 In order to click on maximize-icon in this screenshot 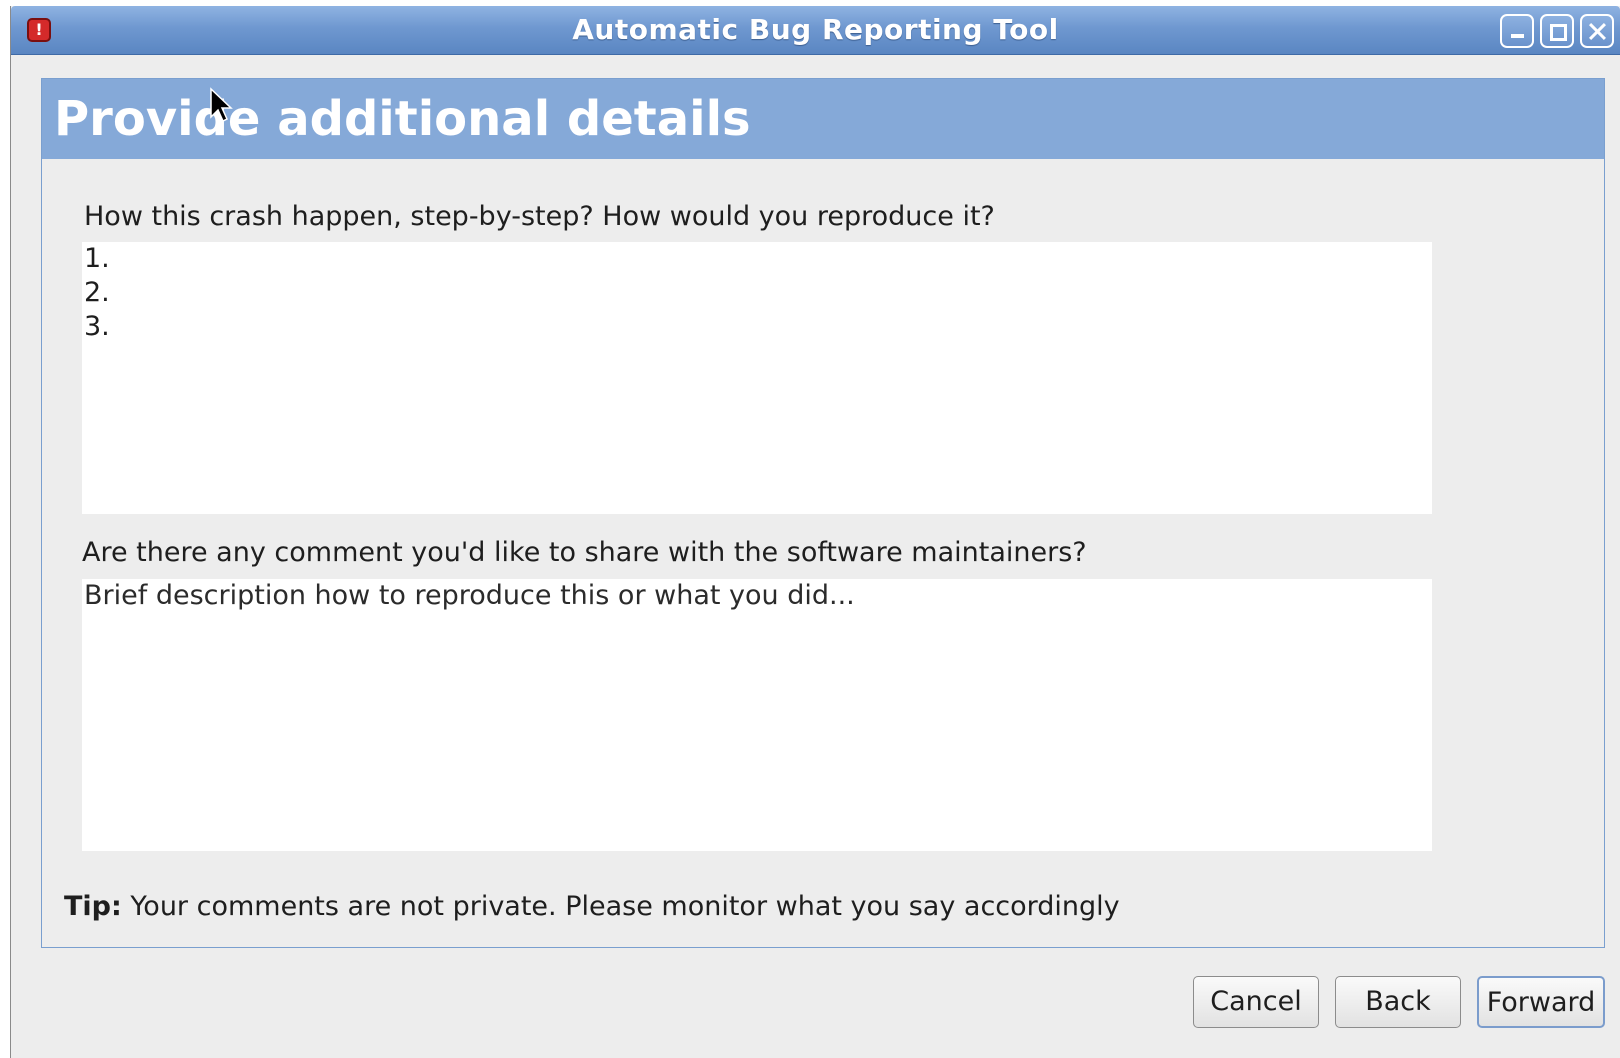, I will do `click(1557, 31)`.